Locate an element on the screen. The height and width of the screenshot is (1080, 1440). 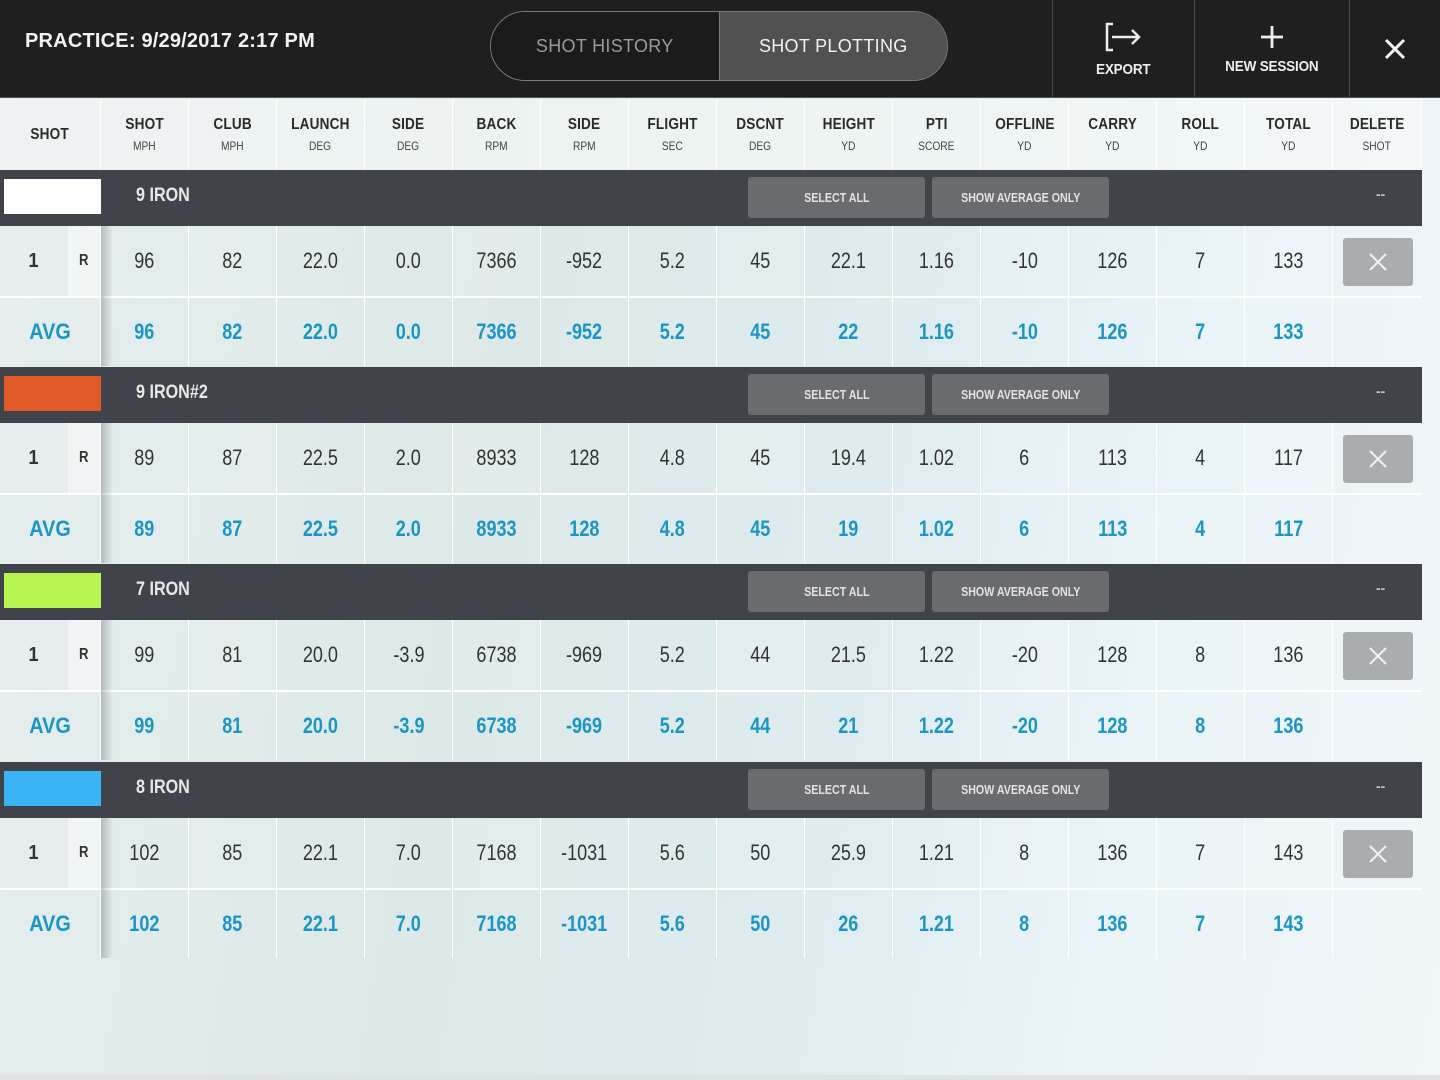
avg-cell-roll: 4 is located at coordinates (1201, 529).